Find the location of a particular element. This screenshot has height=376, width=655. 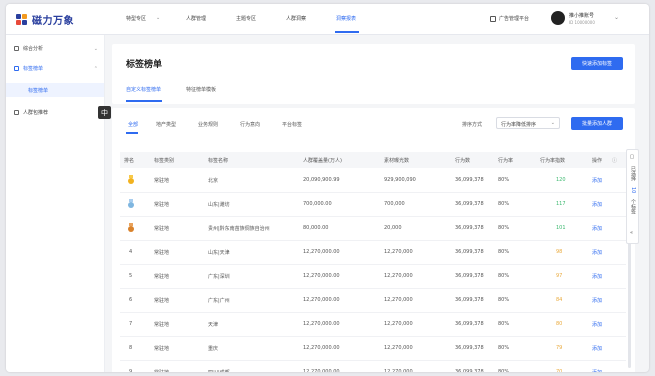

column-header: 行为数 is located at coordinates (462, 160).